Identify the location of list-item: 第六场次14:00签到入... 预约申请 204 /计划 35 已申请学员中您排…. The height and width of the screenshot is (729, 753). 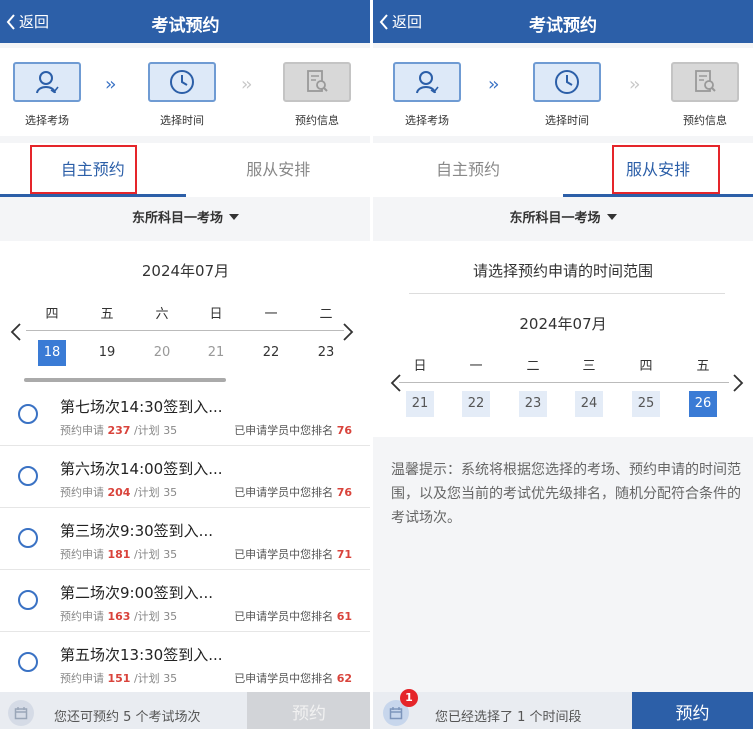
(185, 477).